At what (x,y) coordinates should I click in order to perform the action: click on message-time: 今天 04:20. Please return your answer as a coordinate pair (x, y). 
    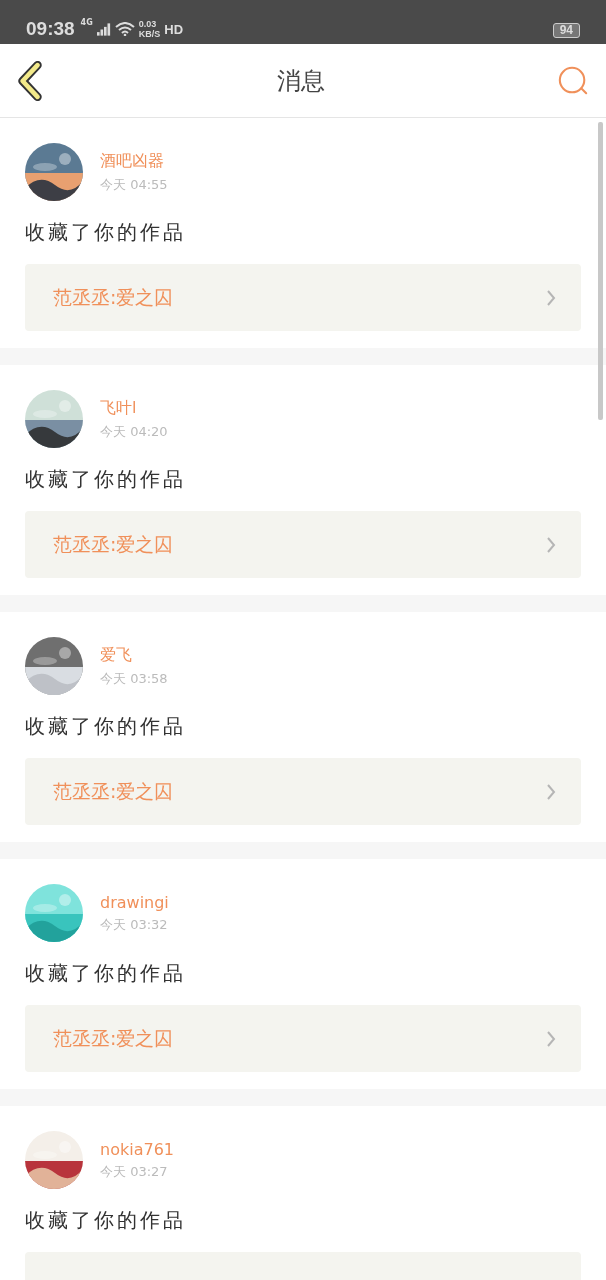
    Looking at the image, I should click on (134, 431).